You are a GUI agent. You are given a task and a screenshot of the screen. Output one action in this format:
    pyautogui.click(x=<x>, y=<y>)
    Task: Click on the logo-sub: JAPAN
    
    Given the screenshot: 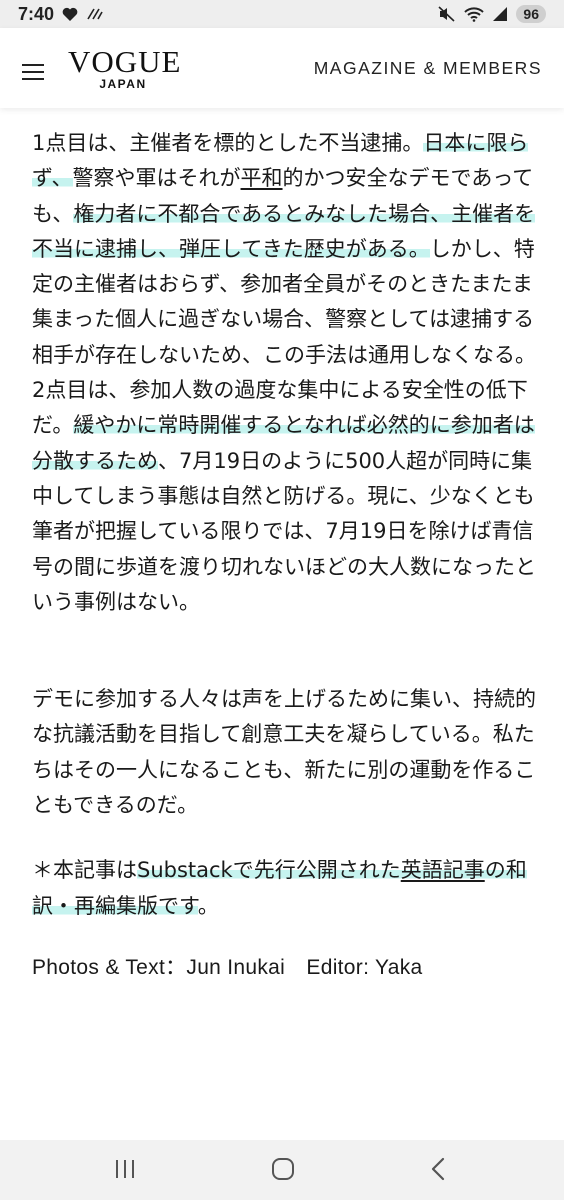 What is the action you would take?
    pyautogui.click(x=123, y=84)
    